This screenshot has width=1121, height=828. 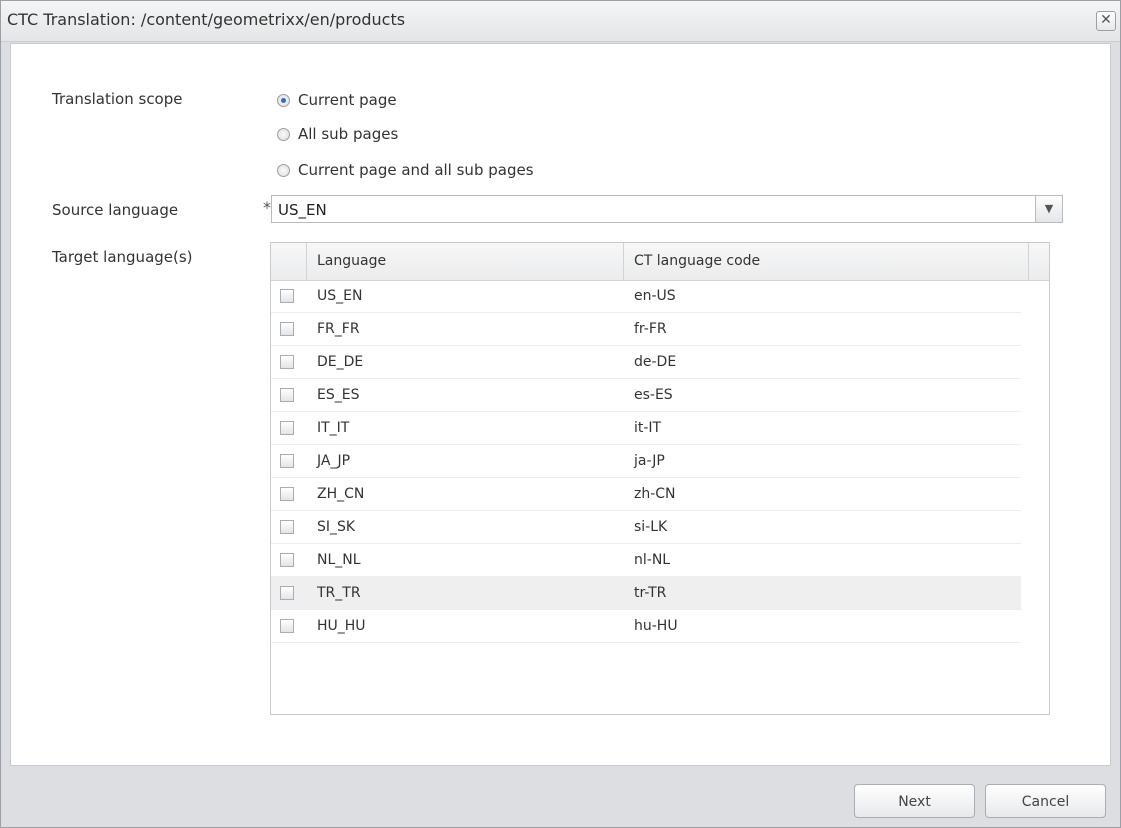 What do you see at coordinates (338, 395) in the screenshot?
I see `language-cell: ES_ES` at bounding box center [338, 395].